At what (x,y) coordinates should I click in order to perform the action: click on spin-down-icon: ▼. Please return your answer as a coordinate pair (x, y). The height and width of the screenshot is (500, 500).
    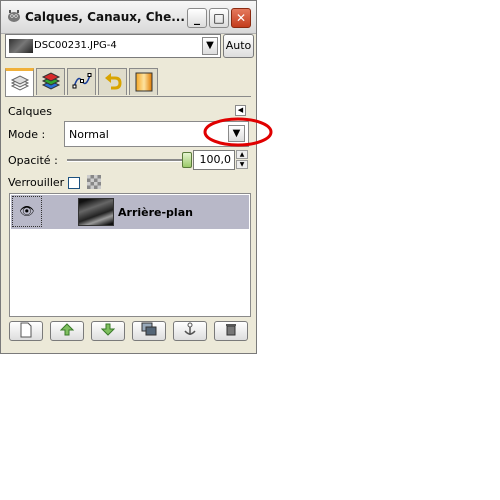
    Looking at the image, I should click on (242, 164).